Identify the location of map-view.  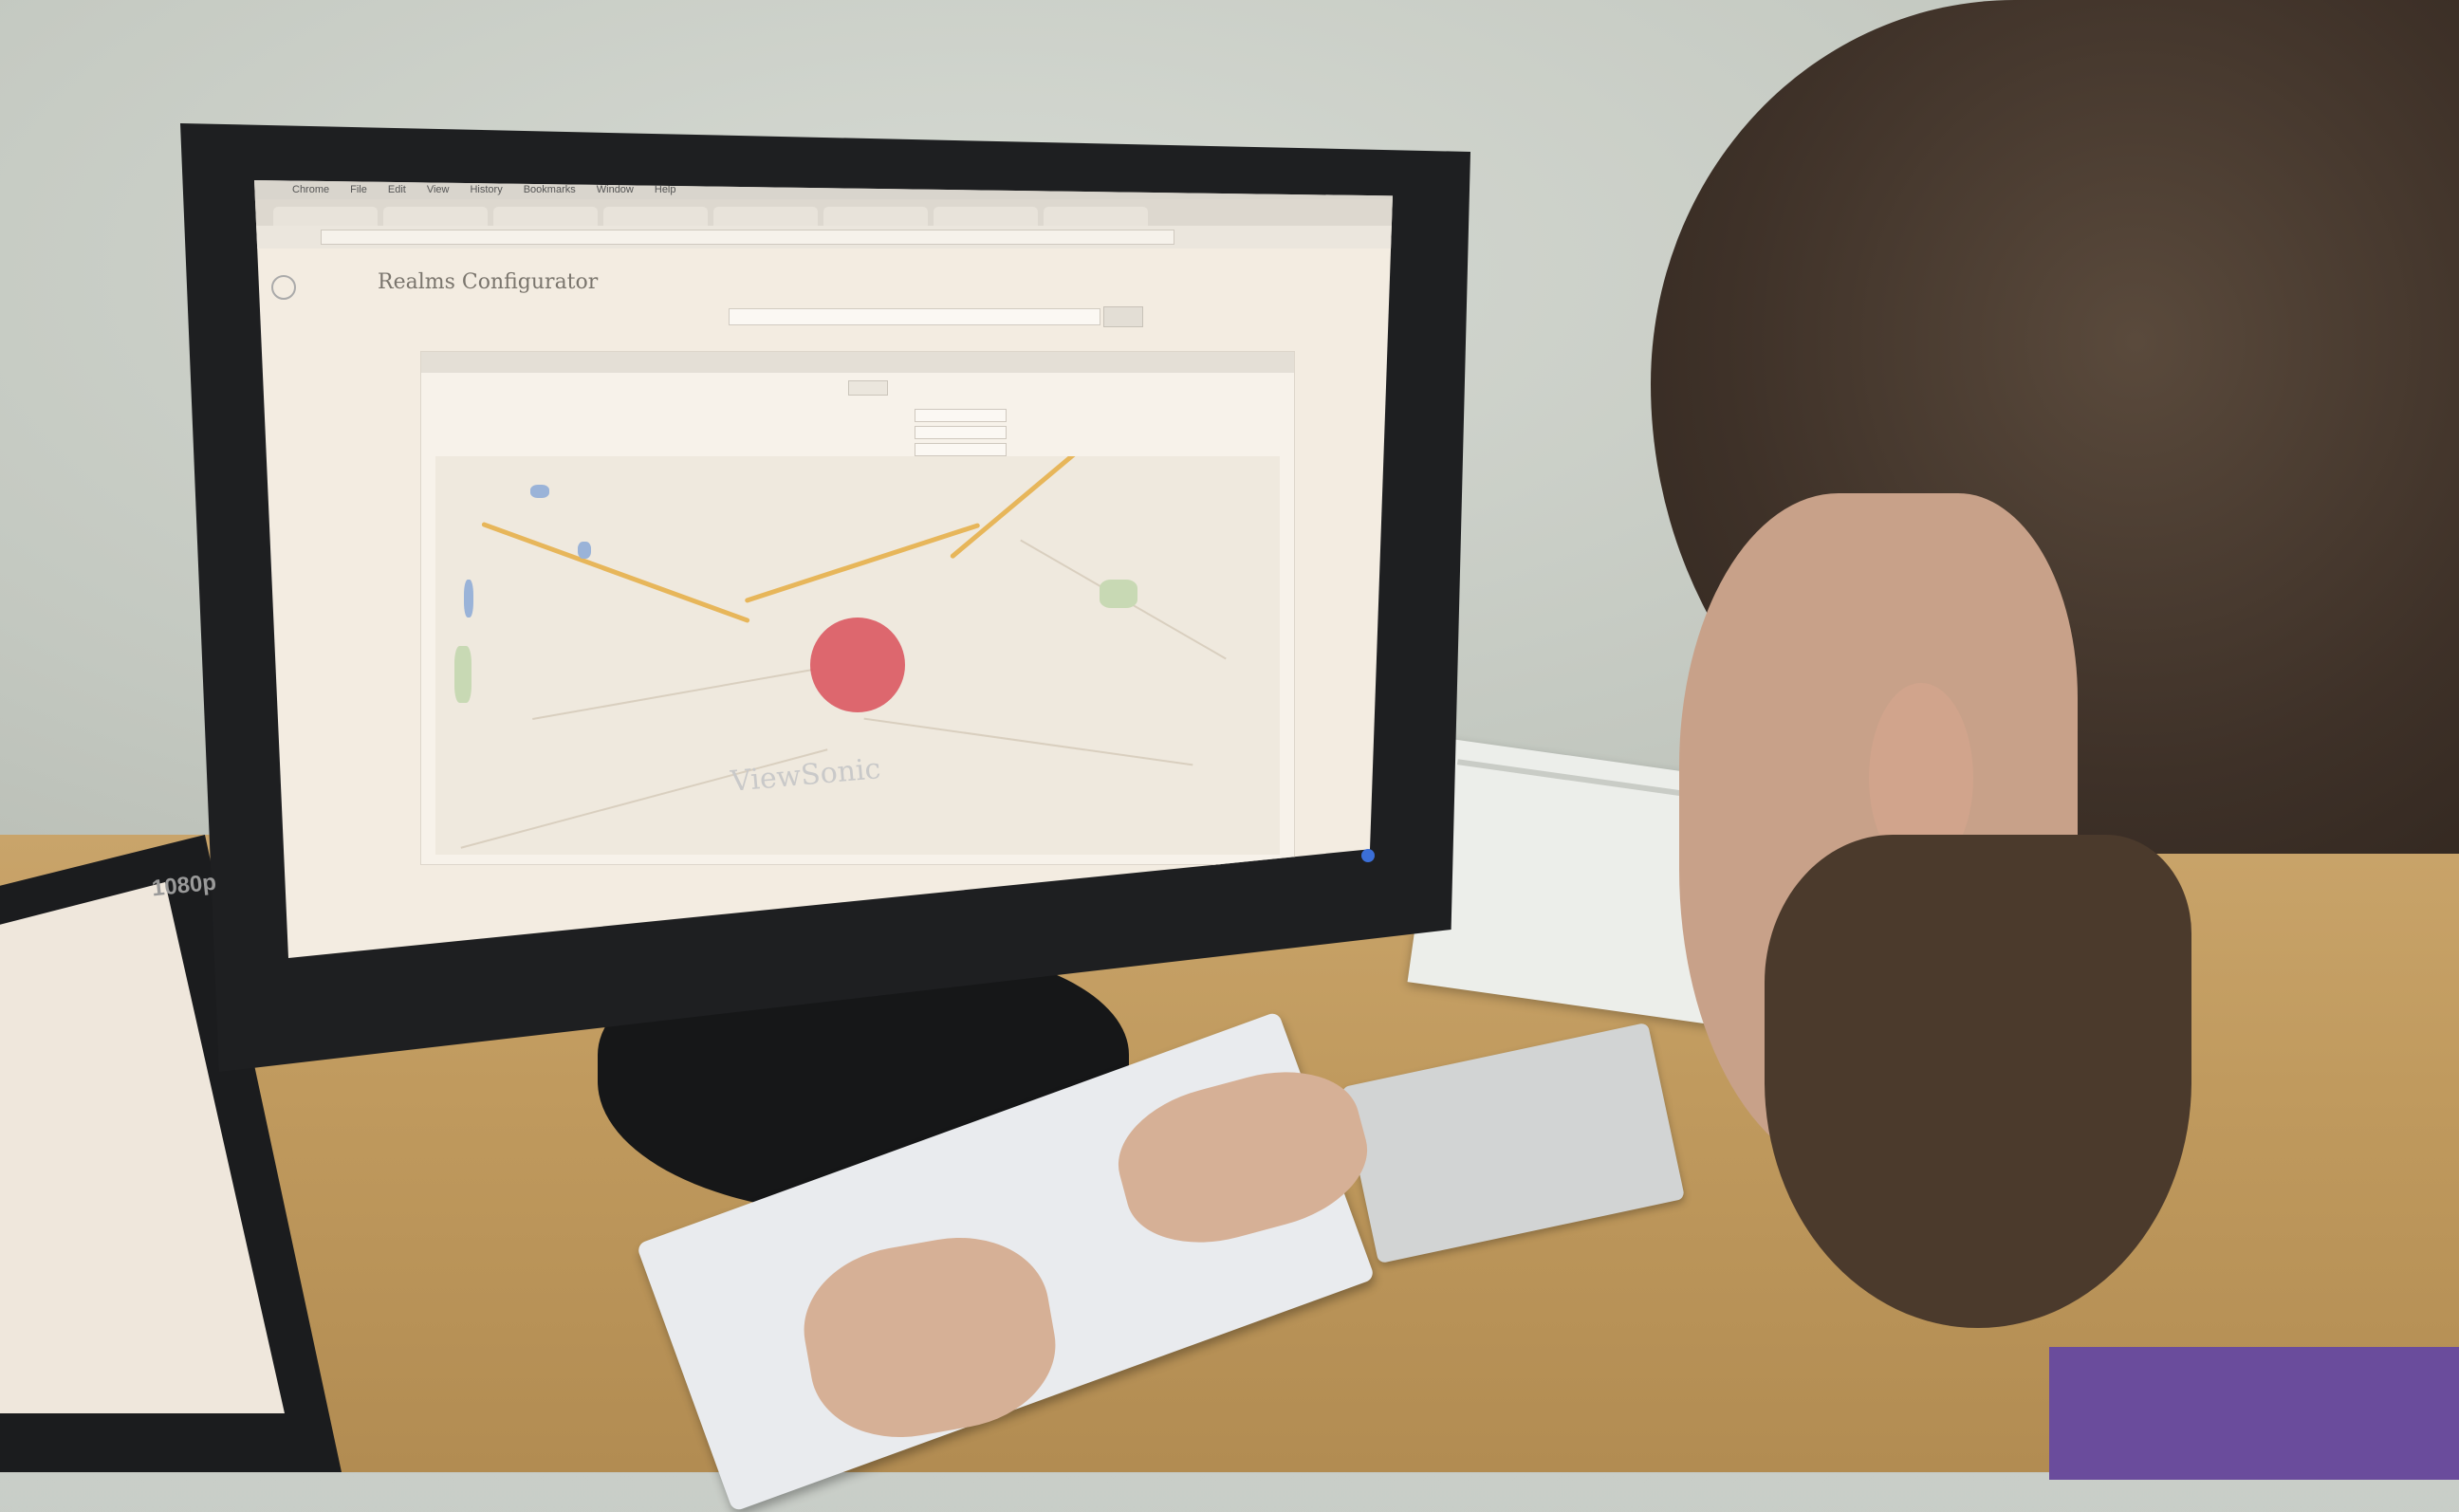
(857, 655).